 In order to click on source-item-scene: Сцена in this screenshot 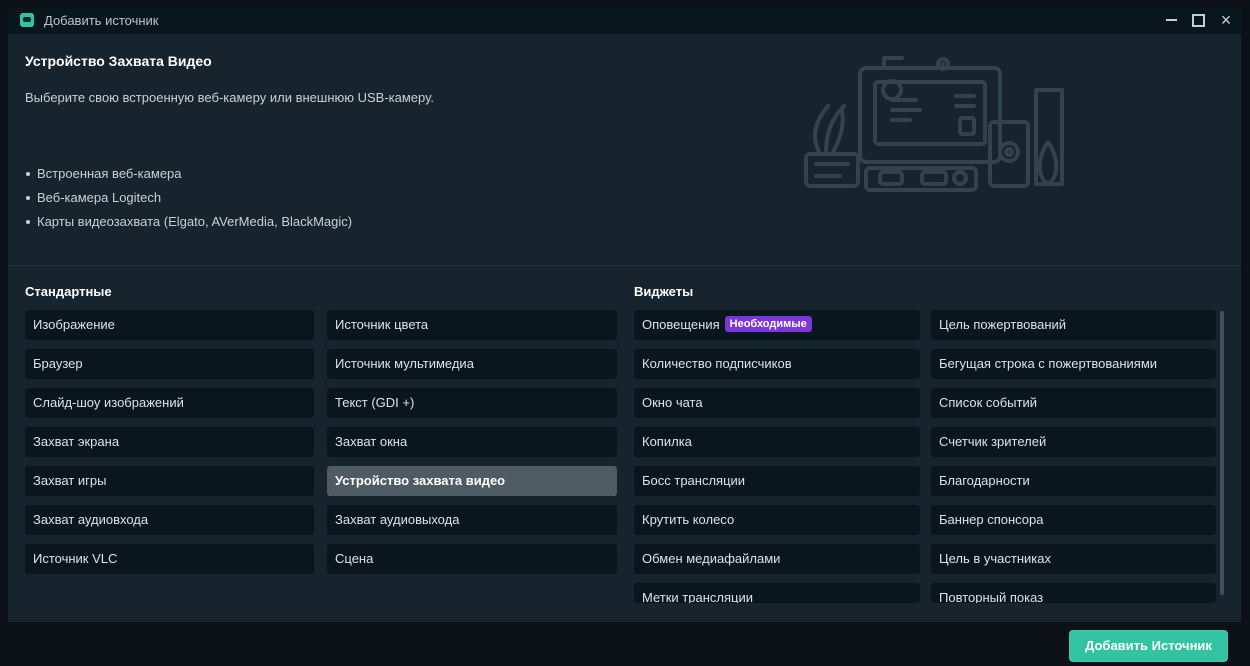, I will do `click(472, 559)`.